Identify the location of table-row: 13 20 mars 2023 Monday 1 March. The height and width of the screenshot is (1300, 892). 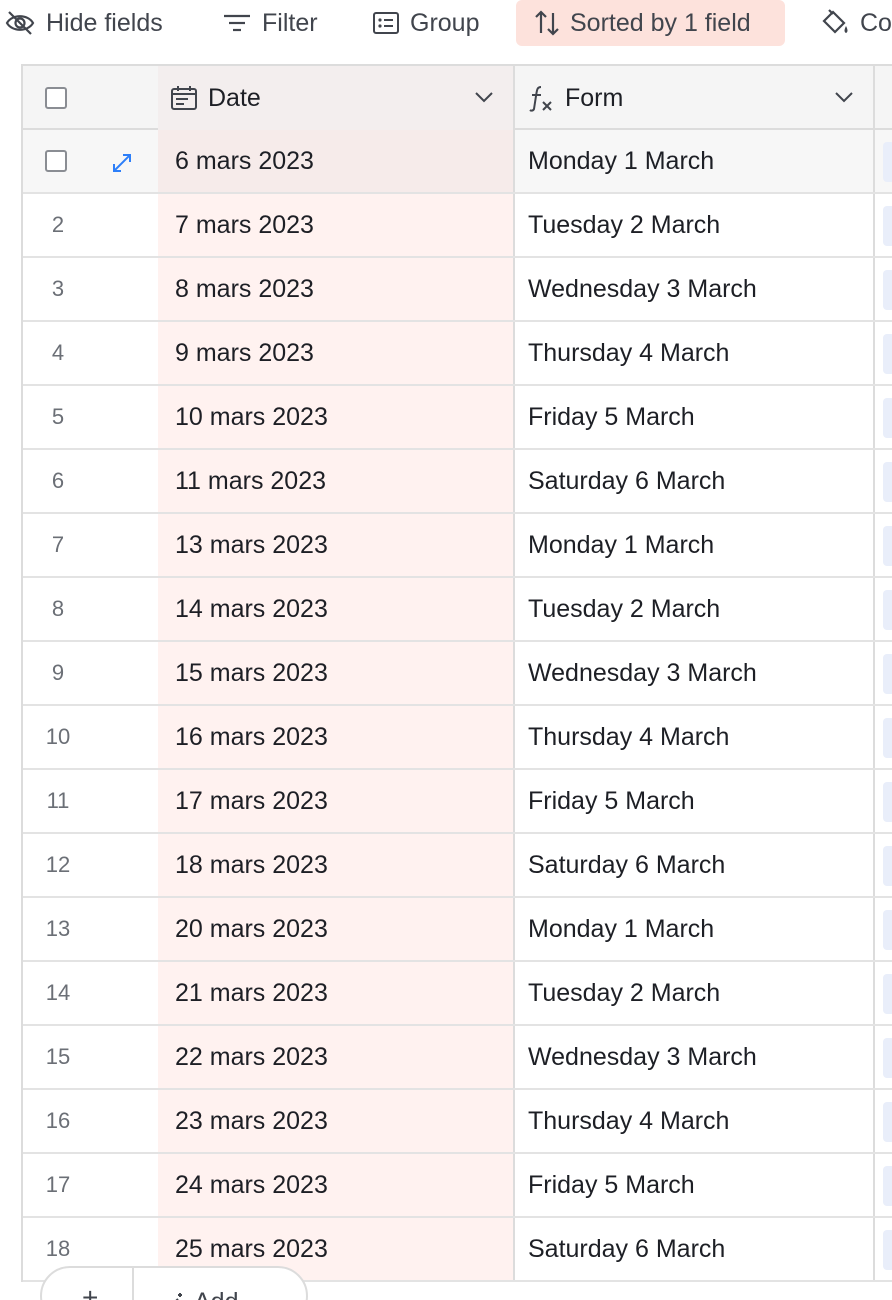
(457, 930).